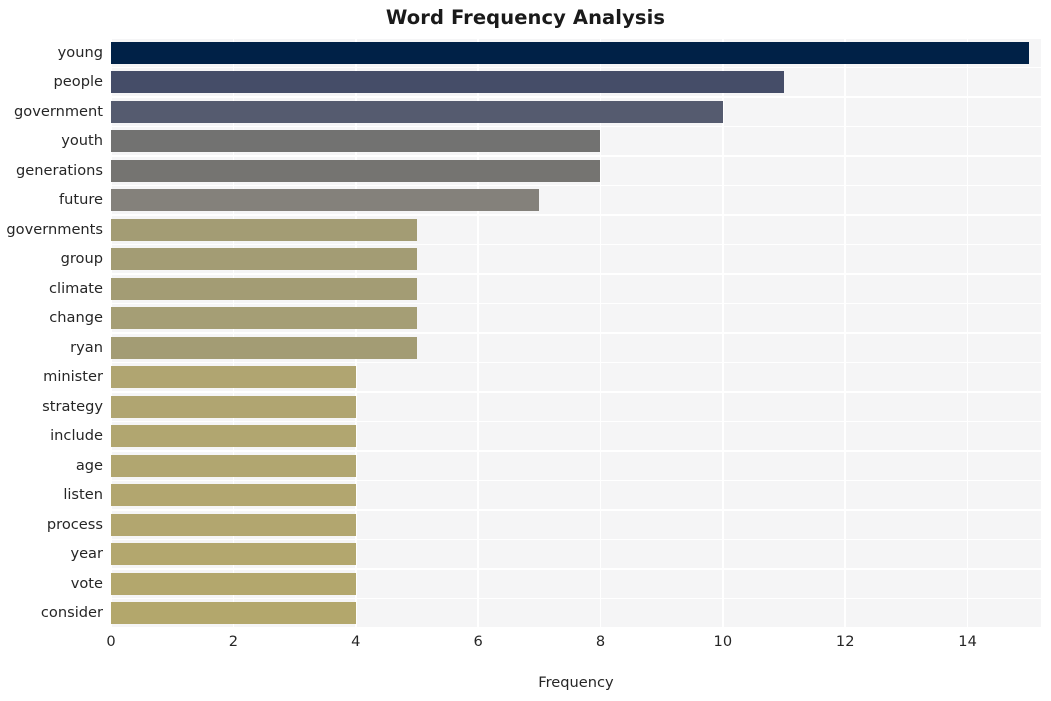  I want to click on bar-group, so click(264, 259).